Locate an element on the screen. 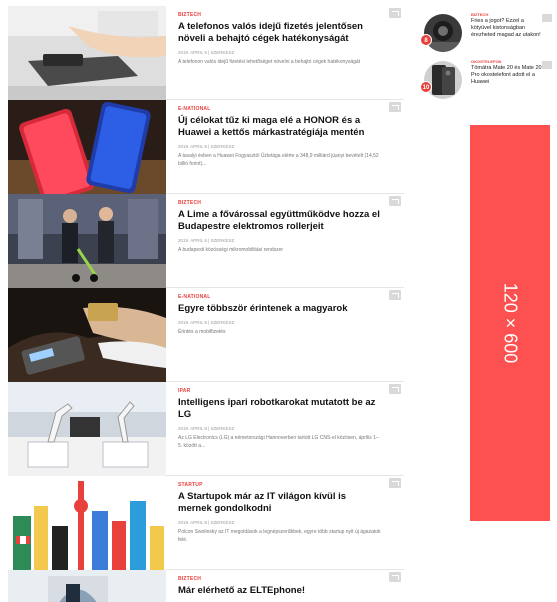 Image resolution: width=557 pixels, height=602 pixels. article-body: BIZTECH Már elérhető az ELTEphone! is located at coordinates (276, 586).